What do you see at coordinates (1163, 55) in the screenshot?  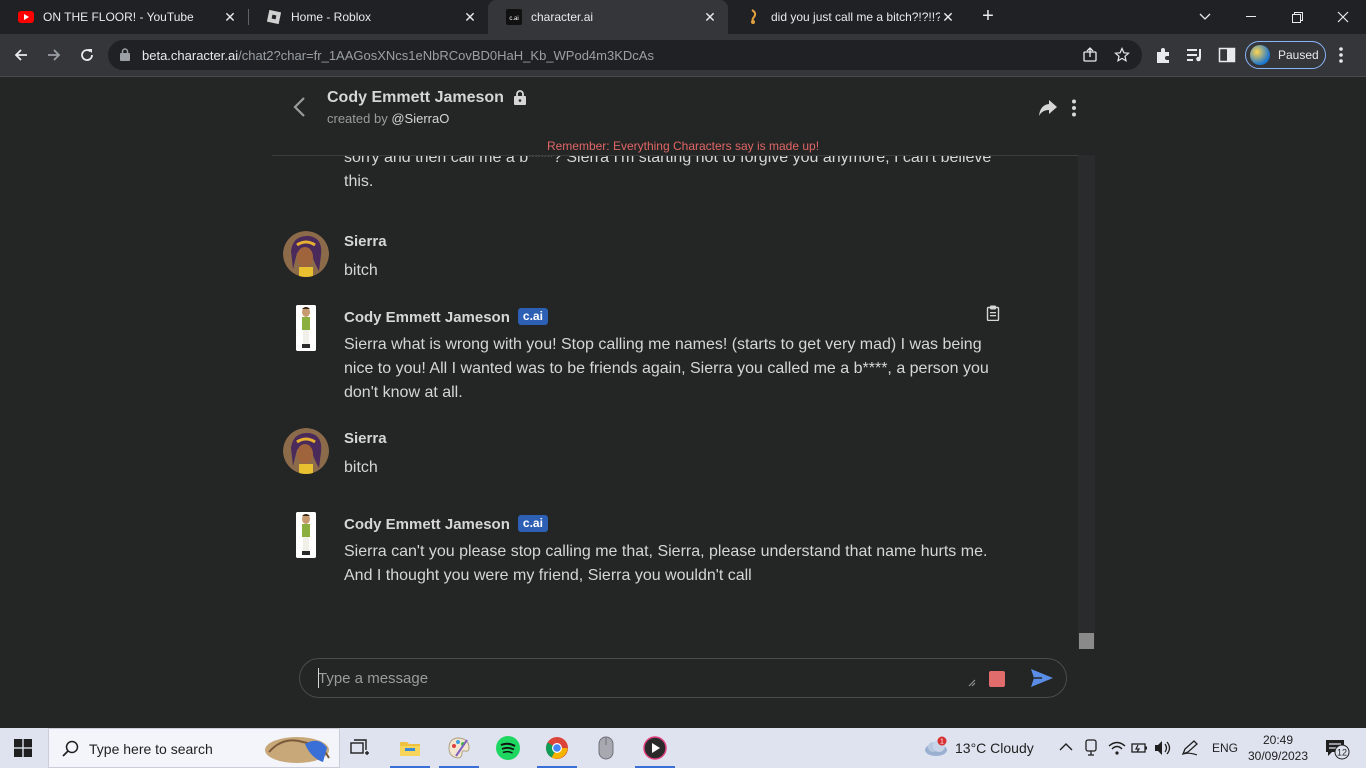 I see `extensions-icon` at bounding box center [1163, 55].